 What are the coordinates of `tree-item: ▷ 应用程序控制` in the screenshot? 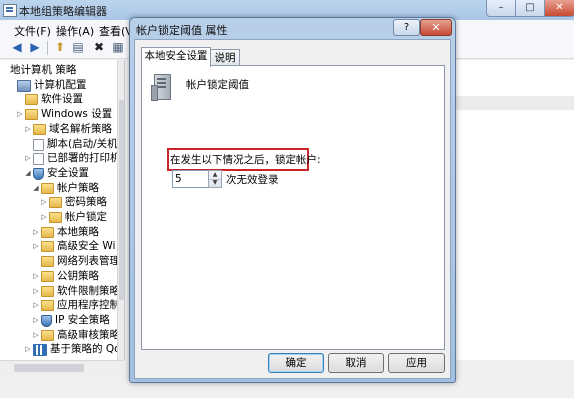 It's located at (76, 305).